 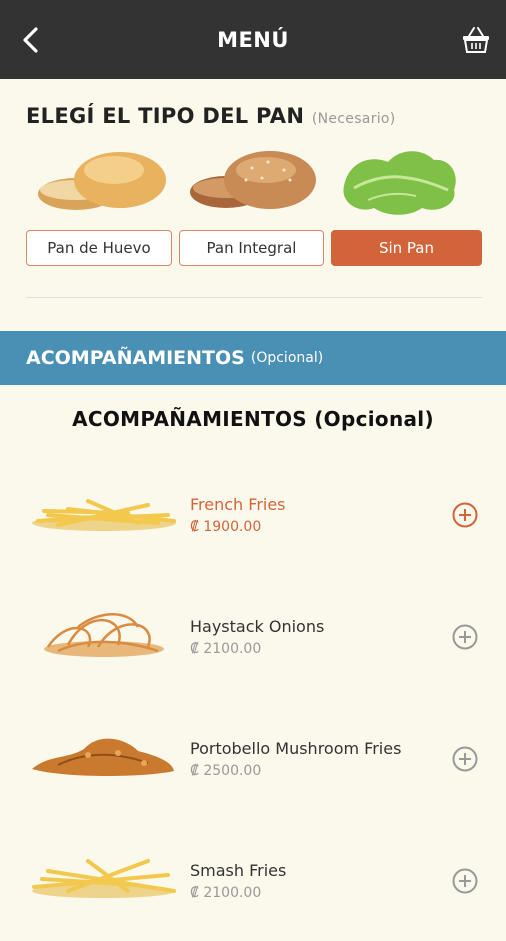 What do you see at coordinates (287, 358) in the screenshot?
I see `banner-optional: (Opcional)` at bounding box center [287, 358].